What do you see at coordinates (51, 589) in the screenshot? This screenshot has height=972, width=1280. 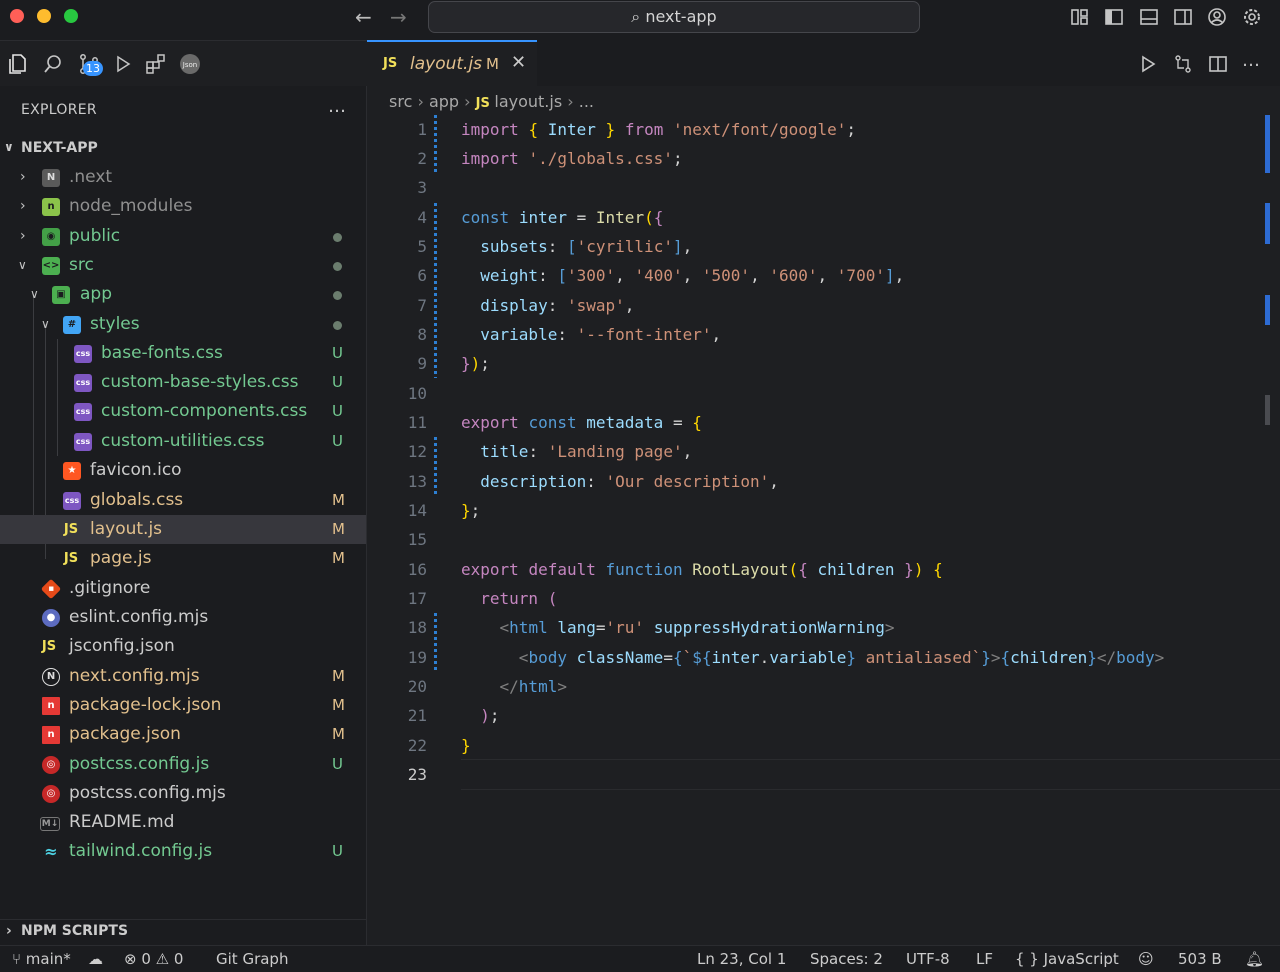 I see `git-file-icon: ◆` at bounding box center [51, 589].